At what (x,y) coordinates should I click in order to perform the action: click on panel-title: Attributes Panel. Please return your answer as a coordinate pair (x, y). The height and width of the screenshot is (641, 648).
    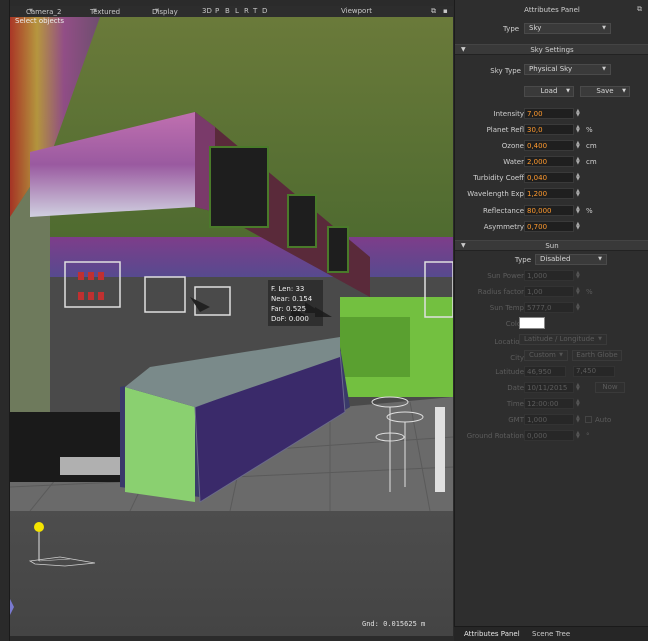
    Looking at the image, I should click on (552, 10).